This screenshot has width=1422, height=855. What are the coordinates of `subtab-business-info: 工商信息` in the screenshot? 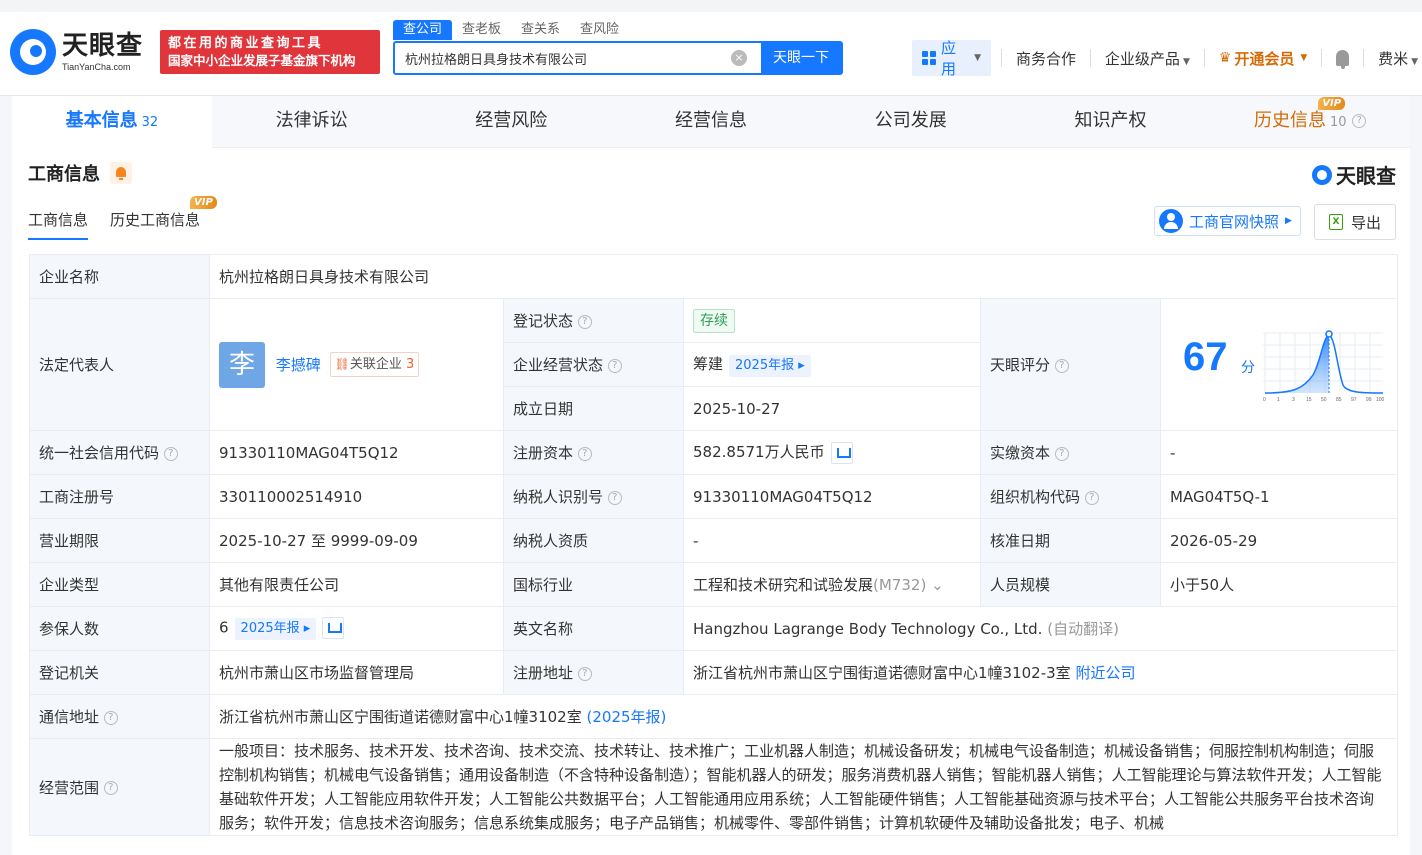 It's located at (58, 224).